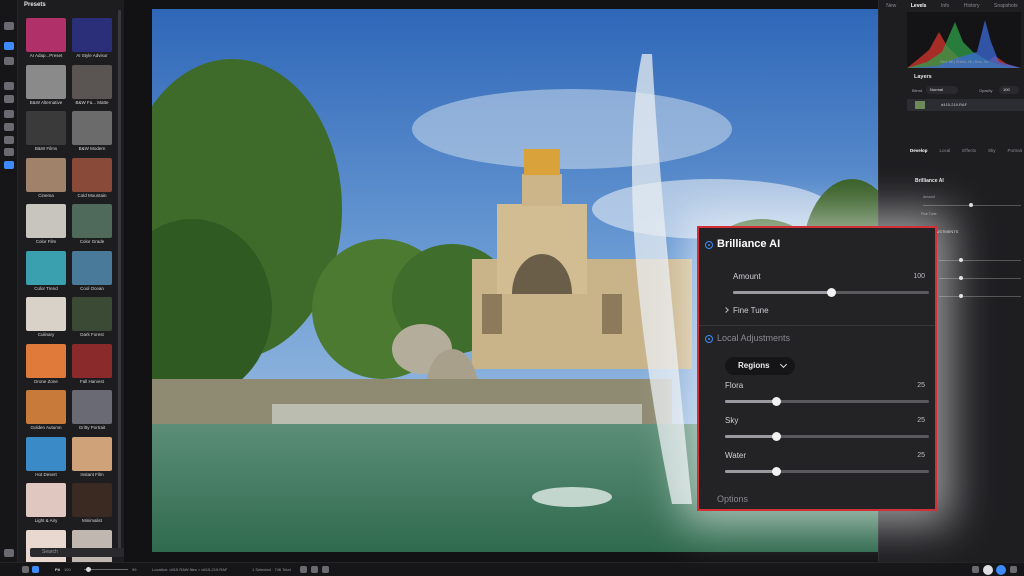 Image resolution: width=1024 pixels, height=576 pixels. I want to click on local-adjustments-toggle-icon, so click(709, 339).